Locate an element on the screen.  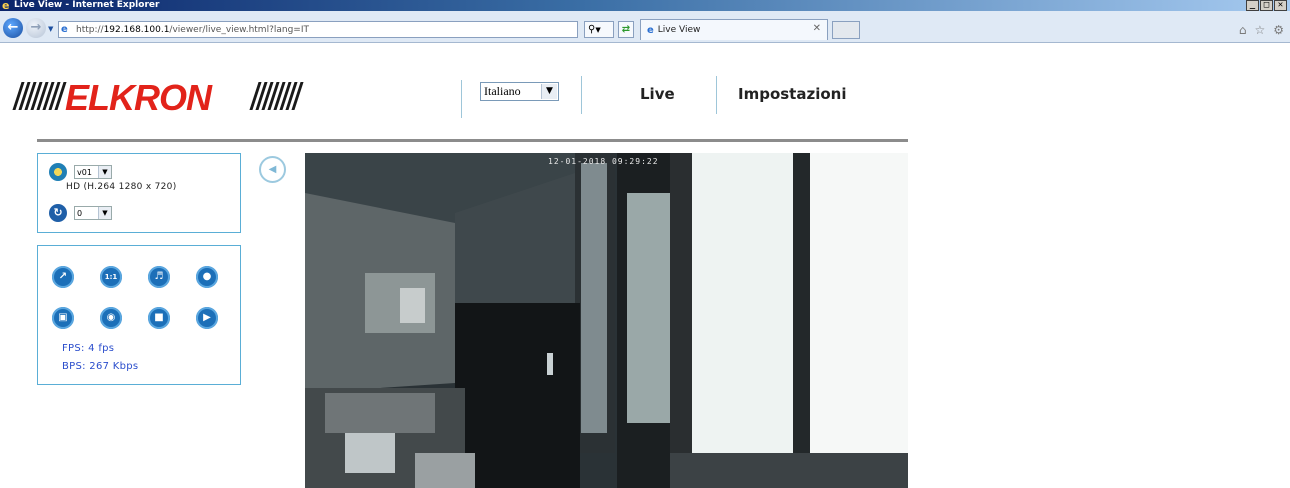
stream-panel: v01 ▼ HD (H.264 1280 x 720) ↻ 0 ▼ is located at coordinates (139, 193).